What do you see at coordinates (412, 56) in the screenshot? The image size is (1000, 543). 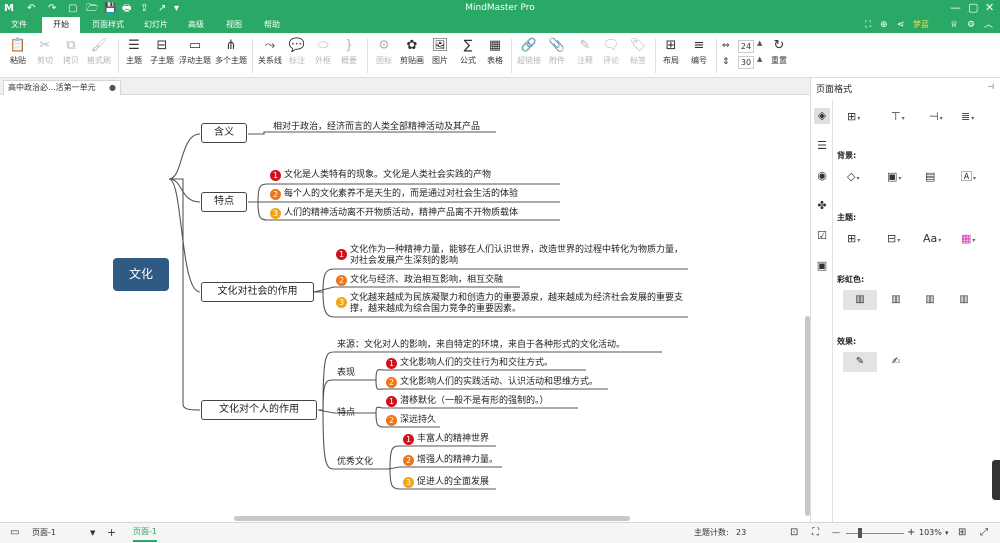 I see `clipart-button: ✿ 剪贴画` at bounding box center [412, 56].